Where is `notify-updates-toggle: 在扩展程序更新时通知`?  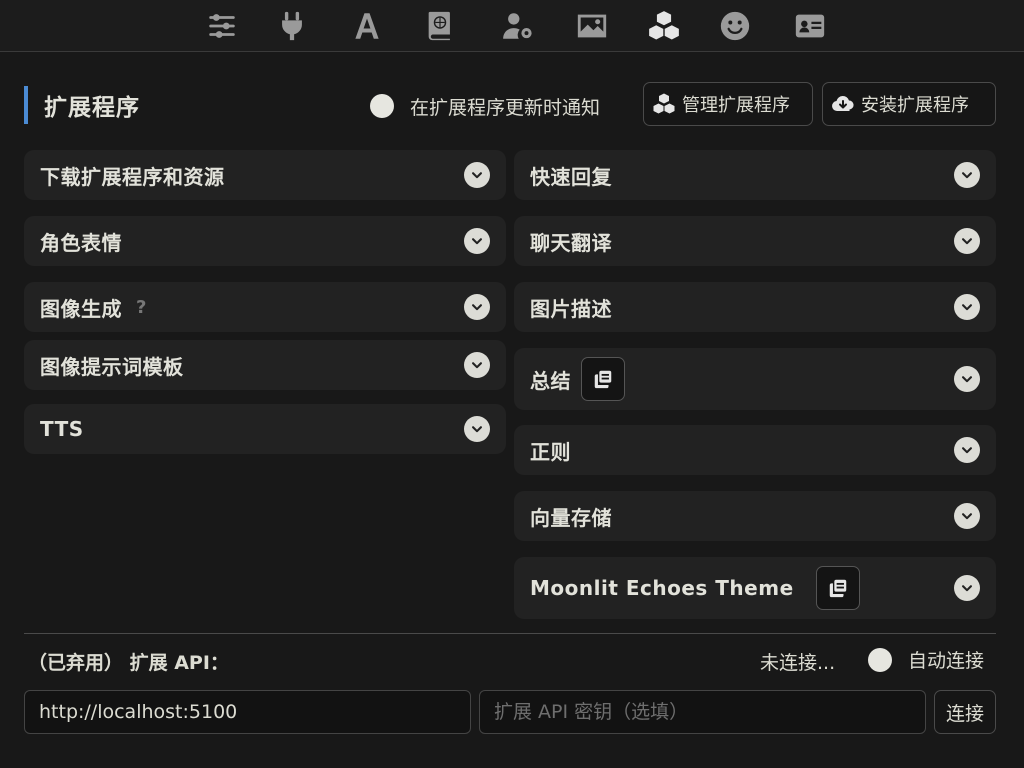 notify-updates-toggle: 在扩展程序更新时通知 is located at coordinates (485, 106).